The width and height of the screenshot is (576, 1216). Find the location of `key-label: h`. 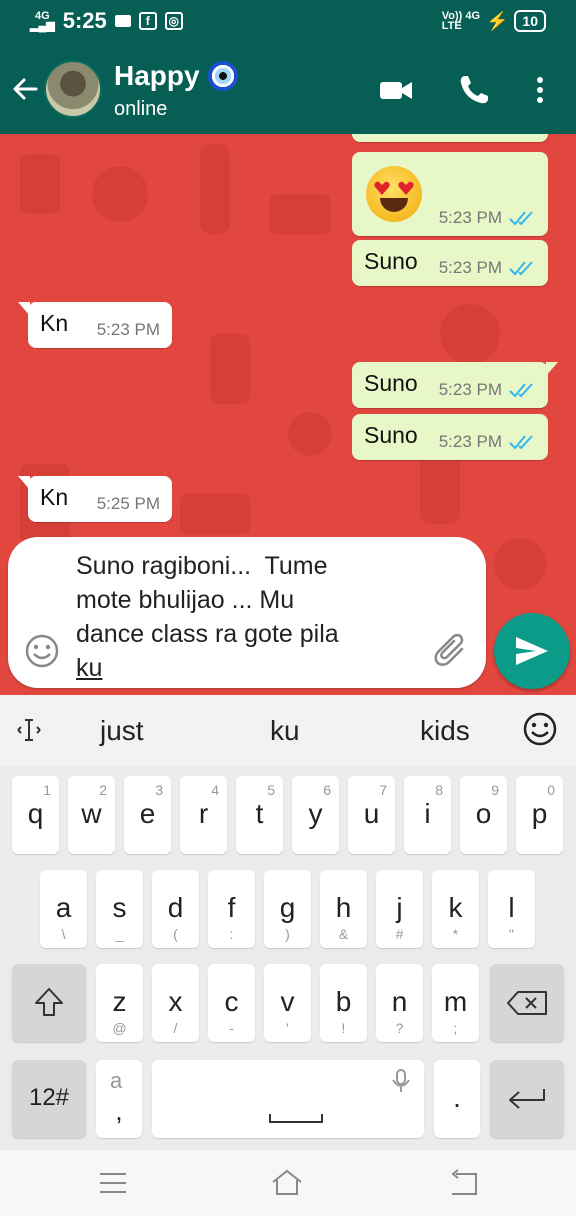

key-label: h is located at coordinates (343, 907).